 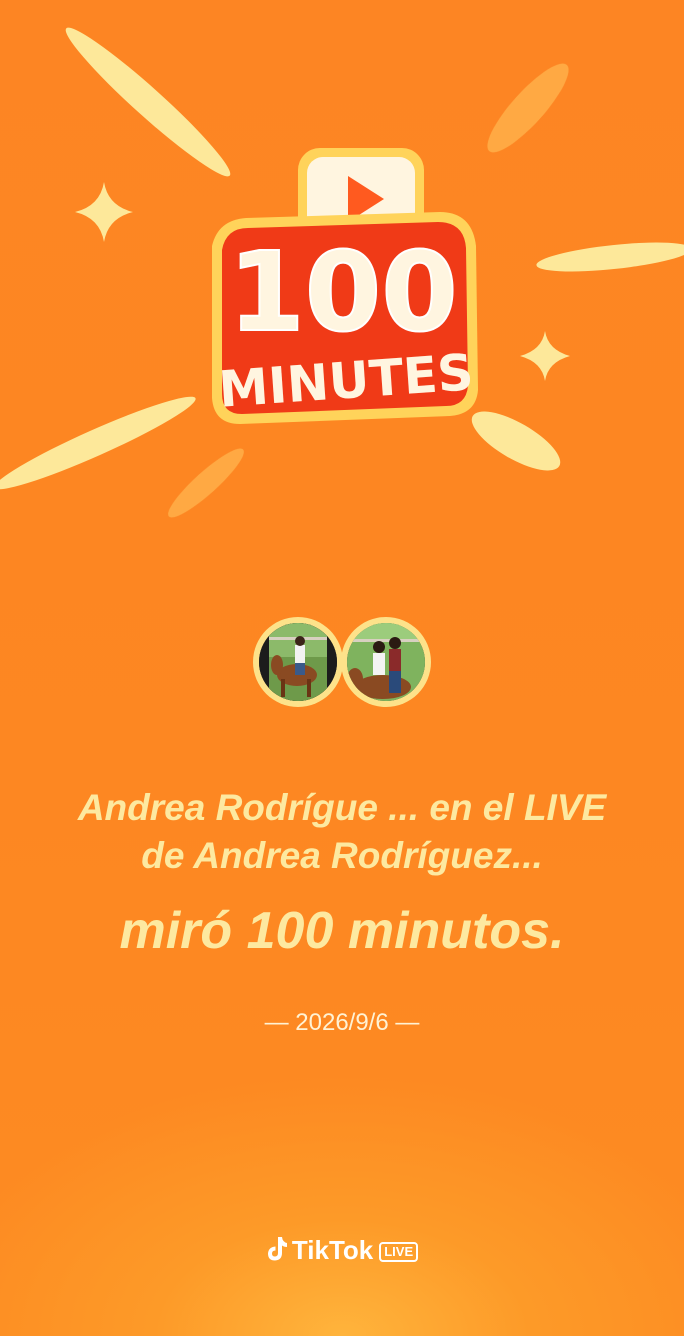 I want to click on brand-name: TikTok, so click(x=332, y=1250).